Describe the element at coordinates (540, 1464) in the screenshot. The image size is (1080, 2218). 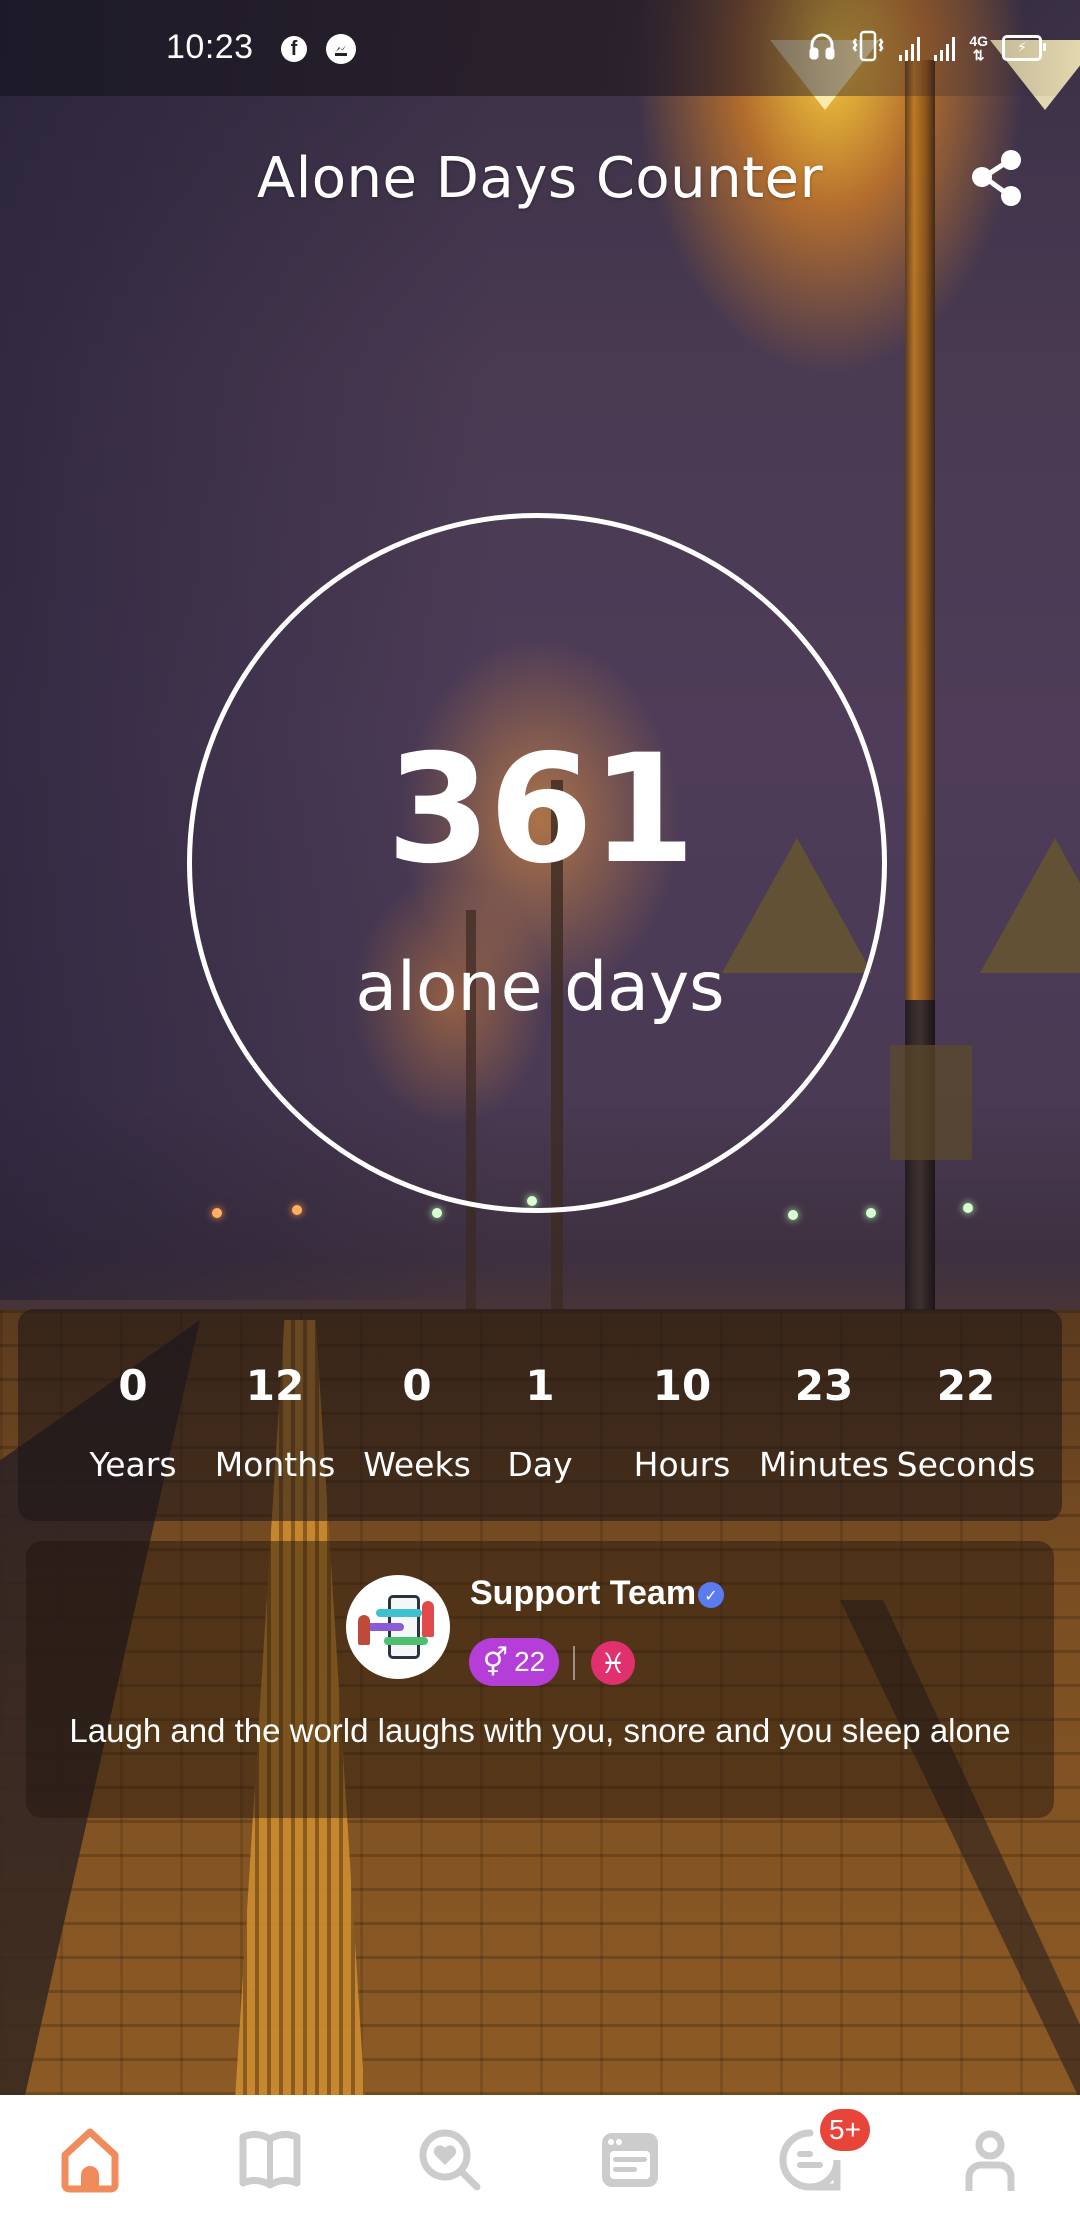
I see `stat-unit: Day` at that location.